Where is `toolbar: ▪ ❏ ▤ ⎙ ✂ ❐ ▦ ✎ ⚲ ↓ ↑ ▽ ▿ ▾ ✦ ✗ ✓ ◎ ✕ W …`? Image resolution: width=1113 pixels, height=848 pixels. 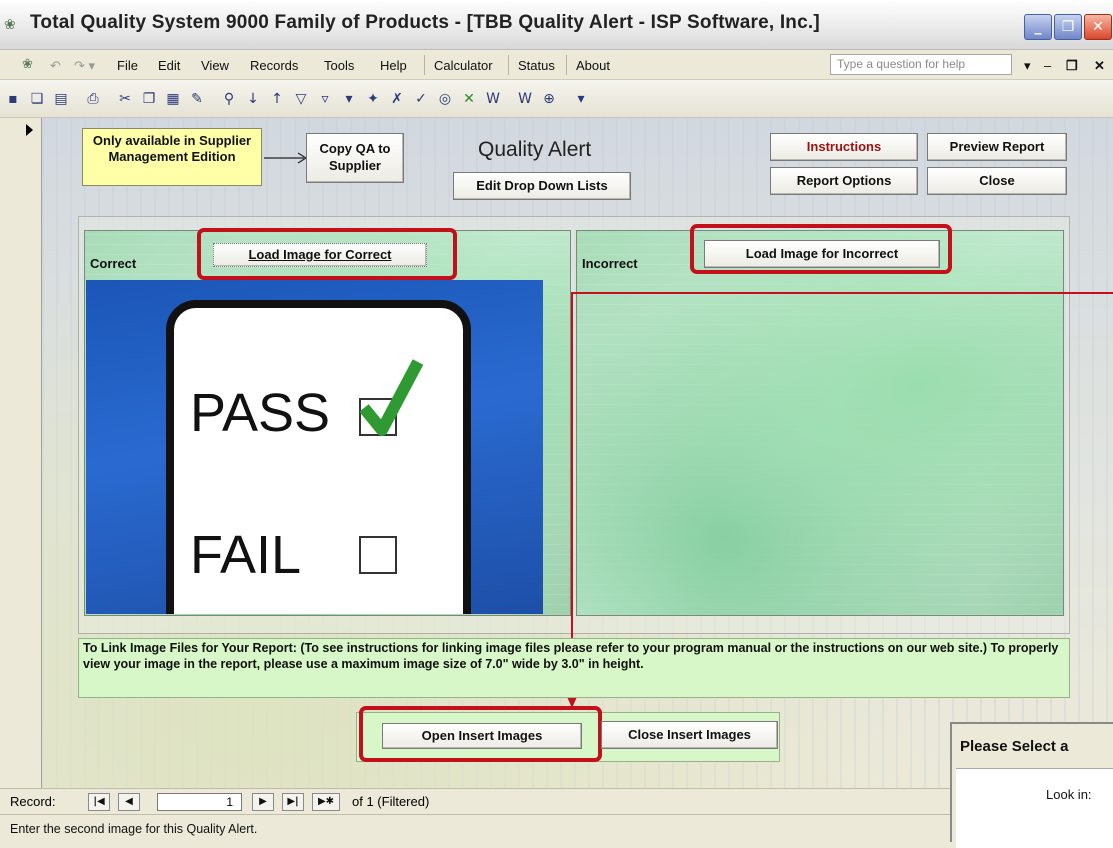
toolbar: ▪ ❏ ▤ ⎙ ✂ ❐ ▦ ✎ ⚲ ↓ ↑ ▽ ▿ ▾ ✦ ✗ ✓ ◎ ✕ W … is located at coordinates (556, 99).